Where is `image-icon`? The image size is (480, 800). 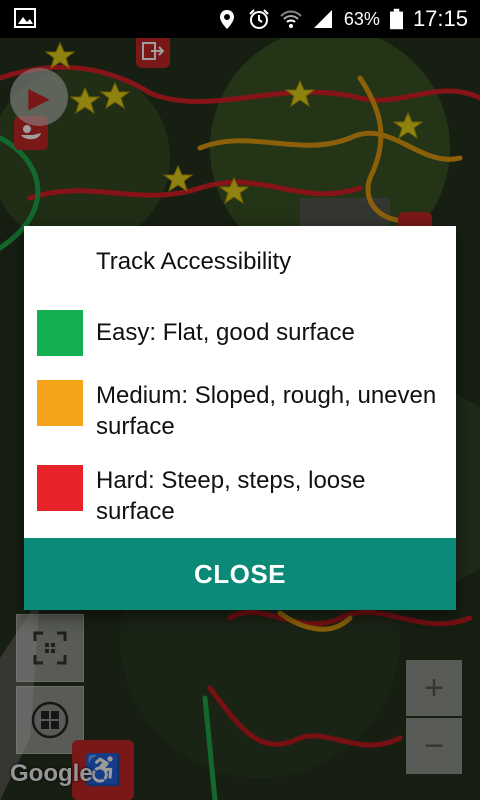 image-icon is located at coordinates (25, 18).